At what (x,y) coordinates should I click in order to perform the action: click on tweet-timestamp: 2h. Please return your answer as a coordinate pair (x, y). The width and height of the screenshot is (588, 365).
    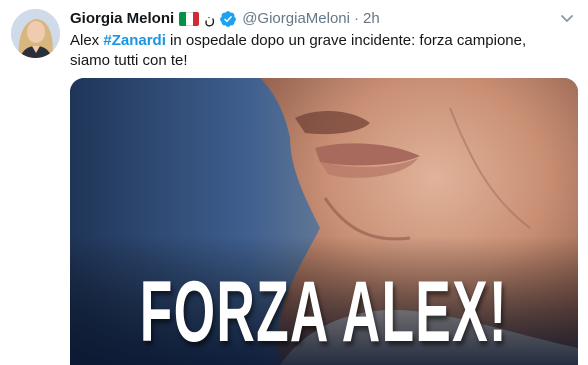
    Looking at the image, I should click on (371, 19).